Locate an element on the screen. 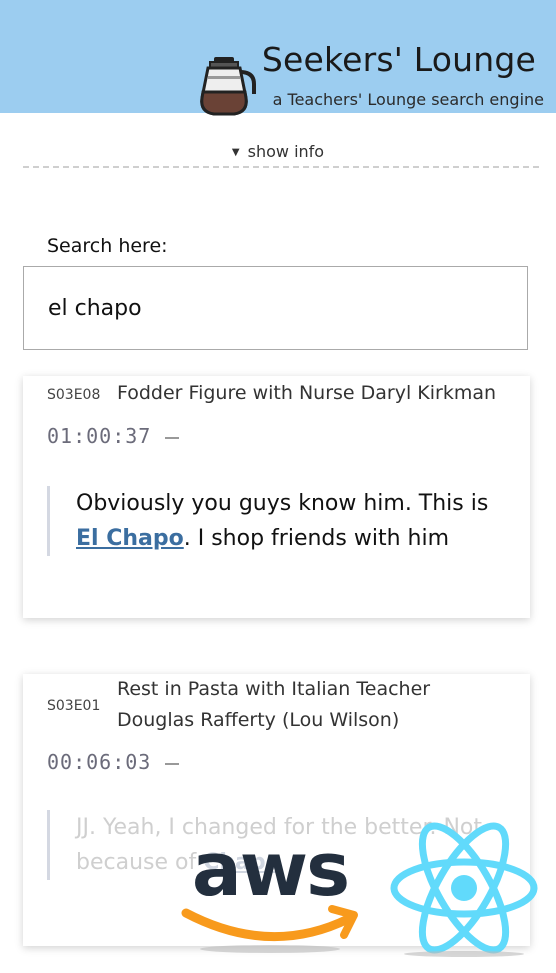 Image resolution: width=556 pixels, height=973 pixels. episode-code: S03E01 is located at coordinates (74, 706).